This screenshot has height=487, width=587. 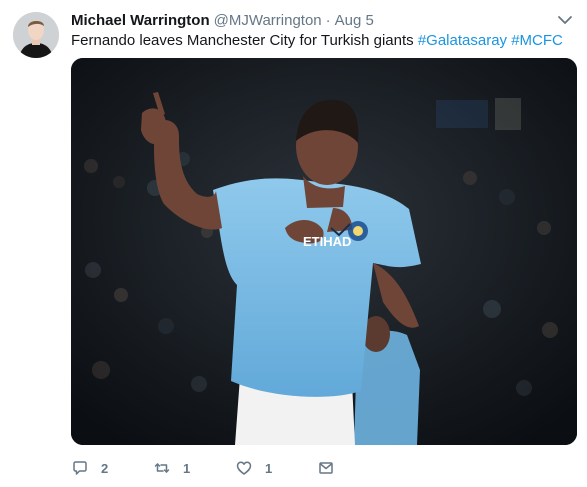 I want to click on timestamp: Aug 5, so click(x=354, y=21).